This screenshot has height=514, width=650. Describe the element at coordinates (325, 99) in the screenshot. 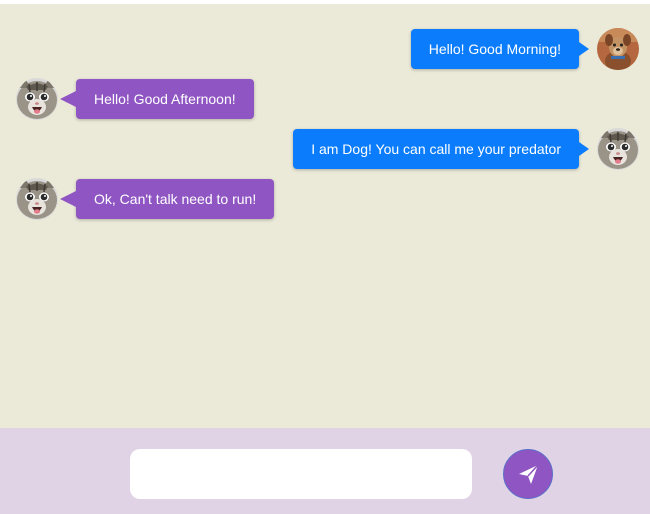

I see `message-row: Hello! Good Afternoon!` at that location.